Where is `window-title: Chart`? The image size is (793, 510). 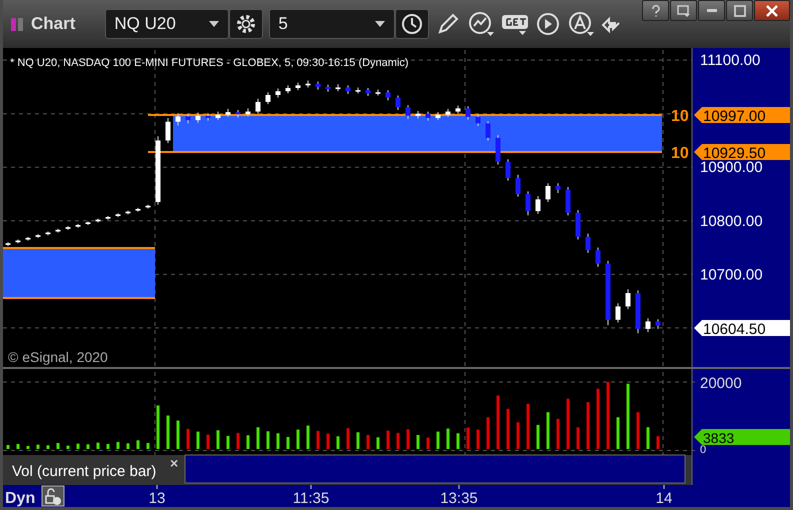 window-title: Chart is located at coordinates (53, 24).